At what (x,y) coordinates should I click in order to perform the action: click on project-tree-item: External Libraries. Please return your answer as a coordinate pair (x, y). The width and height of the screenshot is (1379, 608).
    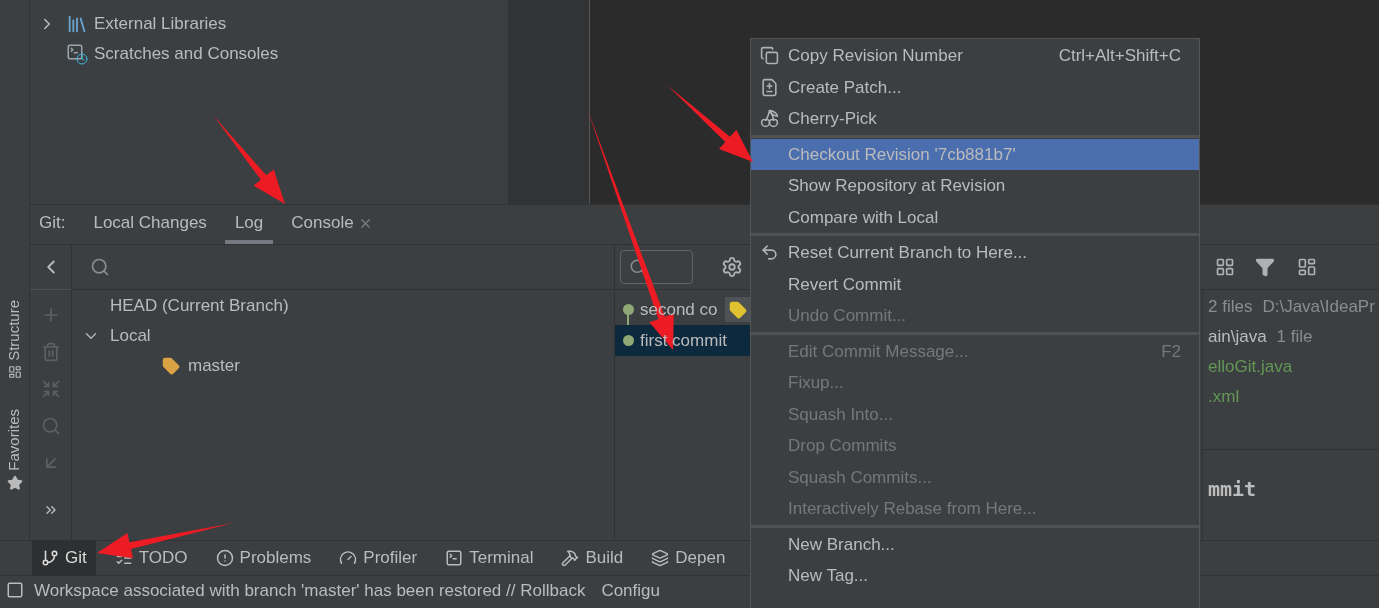
    Looking at the image, I should click on (160, 24).